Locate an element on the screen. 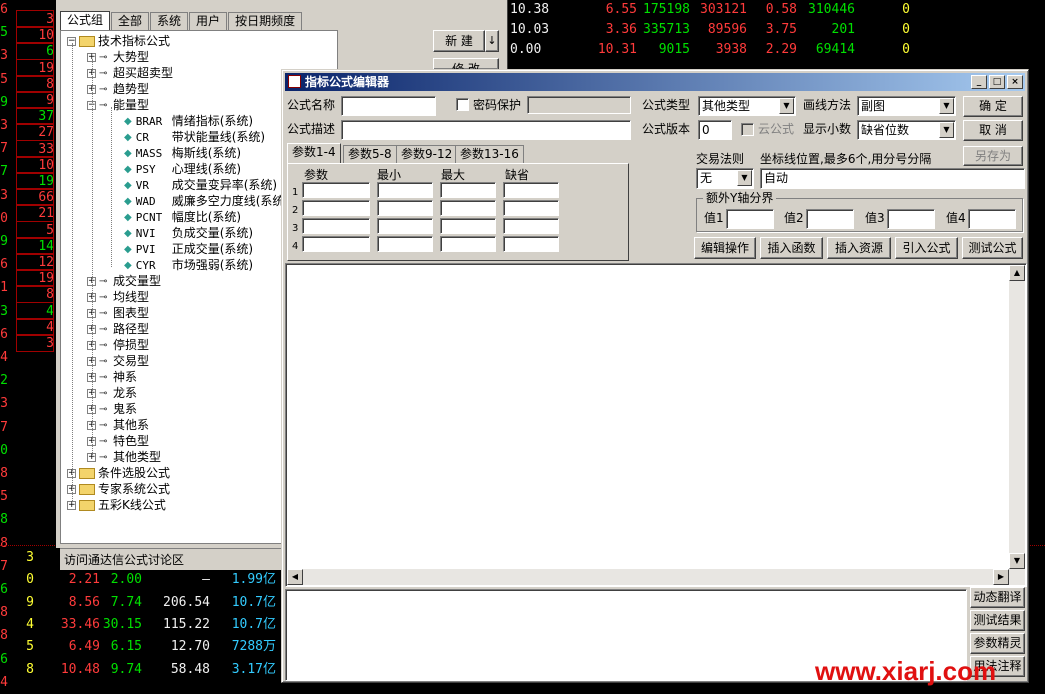 Image resolution: width=1045 pixels, height=694 pixels. tree-node: + ⊸ 交易型 is located at coordinates (118, 361).